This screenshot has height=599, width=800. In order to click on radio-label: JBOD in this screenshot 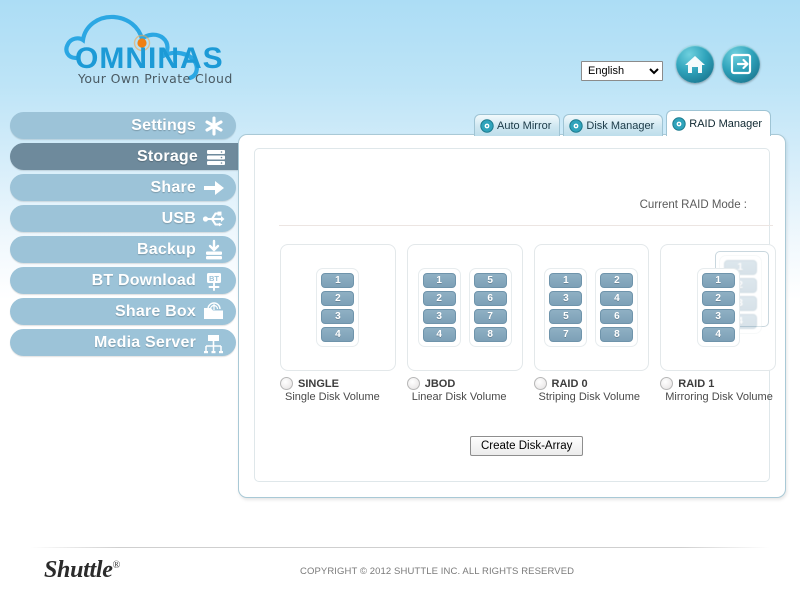, I will do `click(440, 383)`.